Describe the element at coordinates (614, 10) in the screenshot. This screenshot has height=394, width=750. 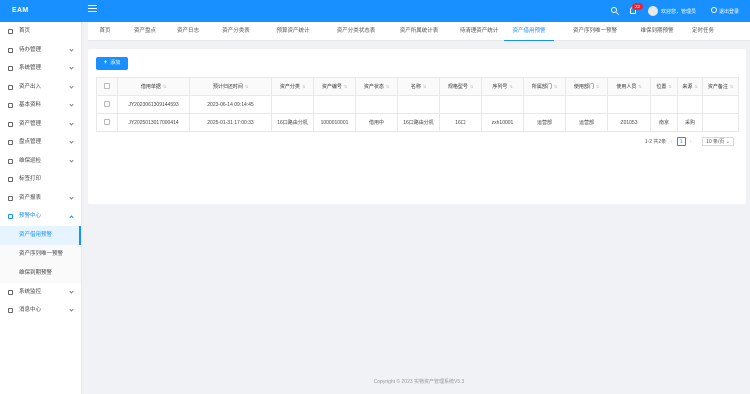
I see `search-icon` at that location.